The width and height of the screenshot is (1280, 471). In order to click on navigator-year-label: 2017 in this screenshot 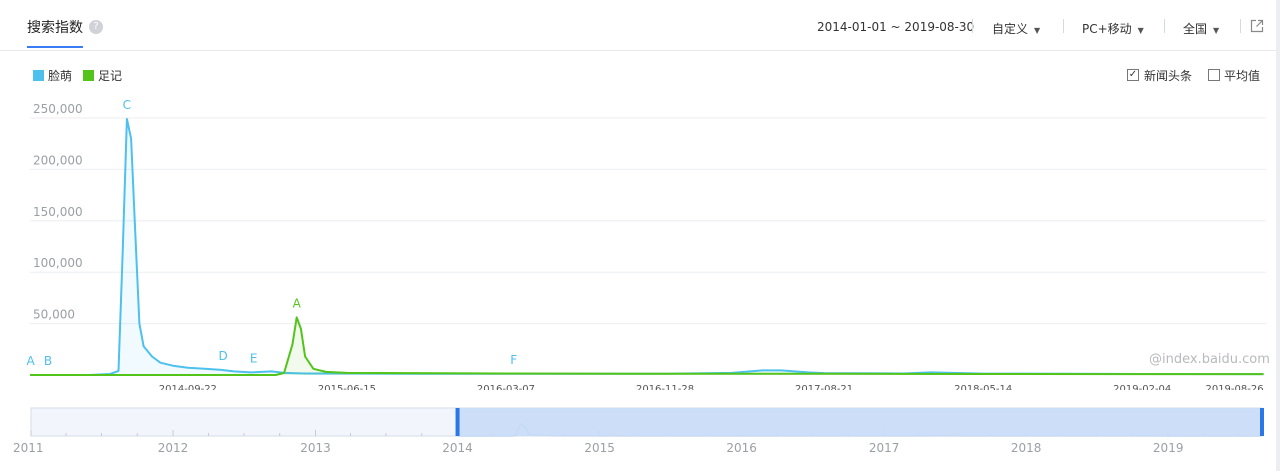, I will do `click(884, 448)`.